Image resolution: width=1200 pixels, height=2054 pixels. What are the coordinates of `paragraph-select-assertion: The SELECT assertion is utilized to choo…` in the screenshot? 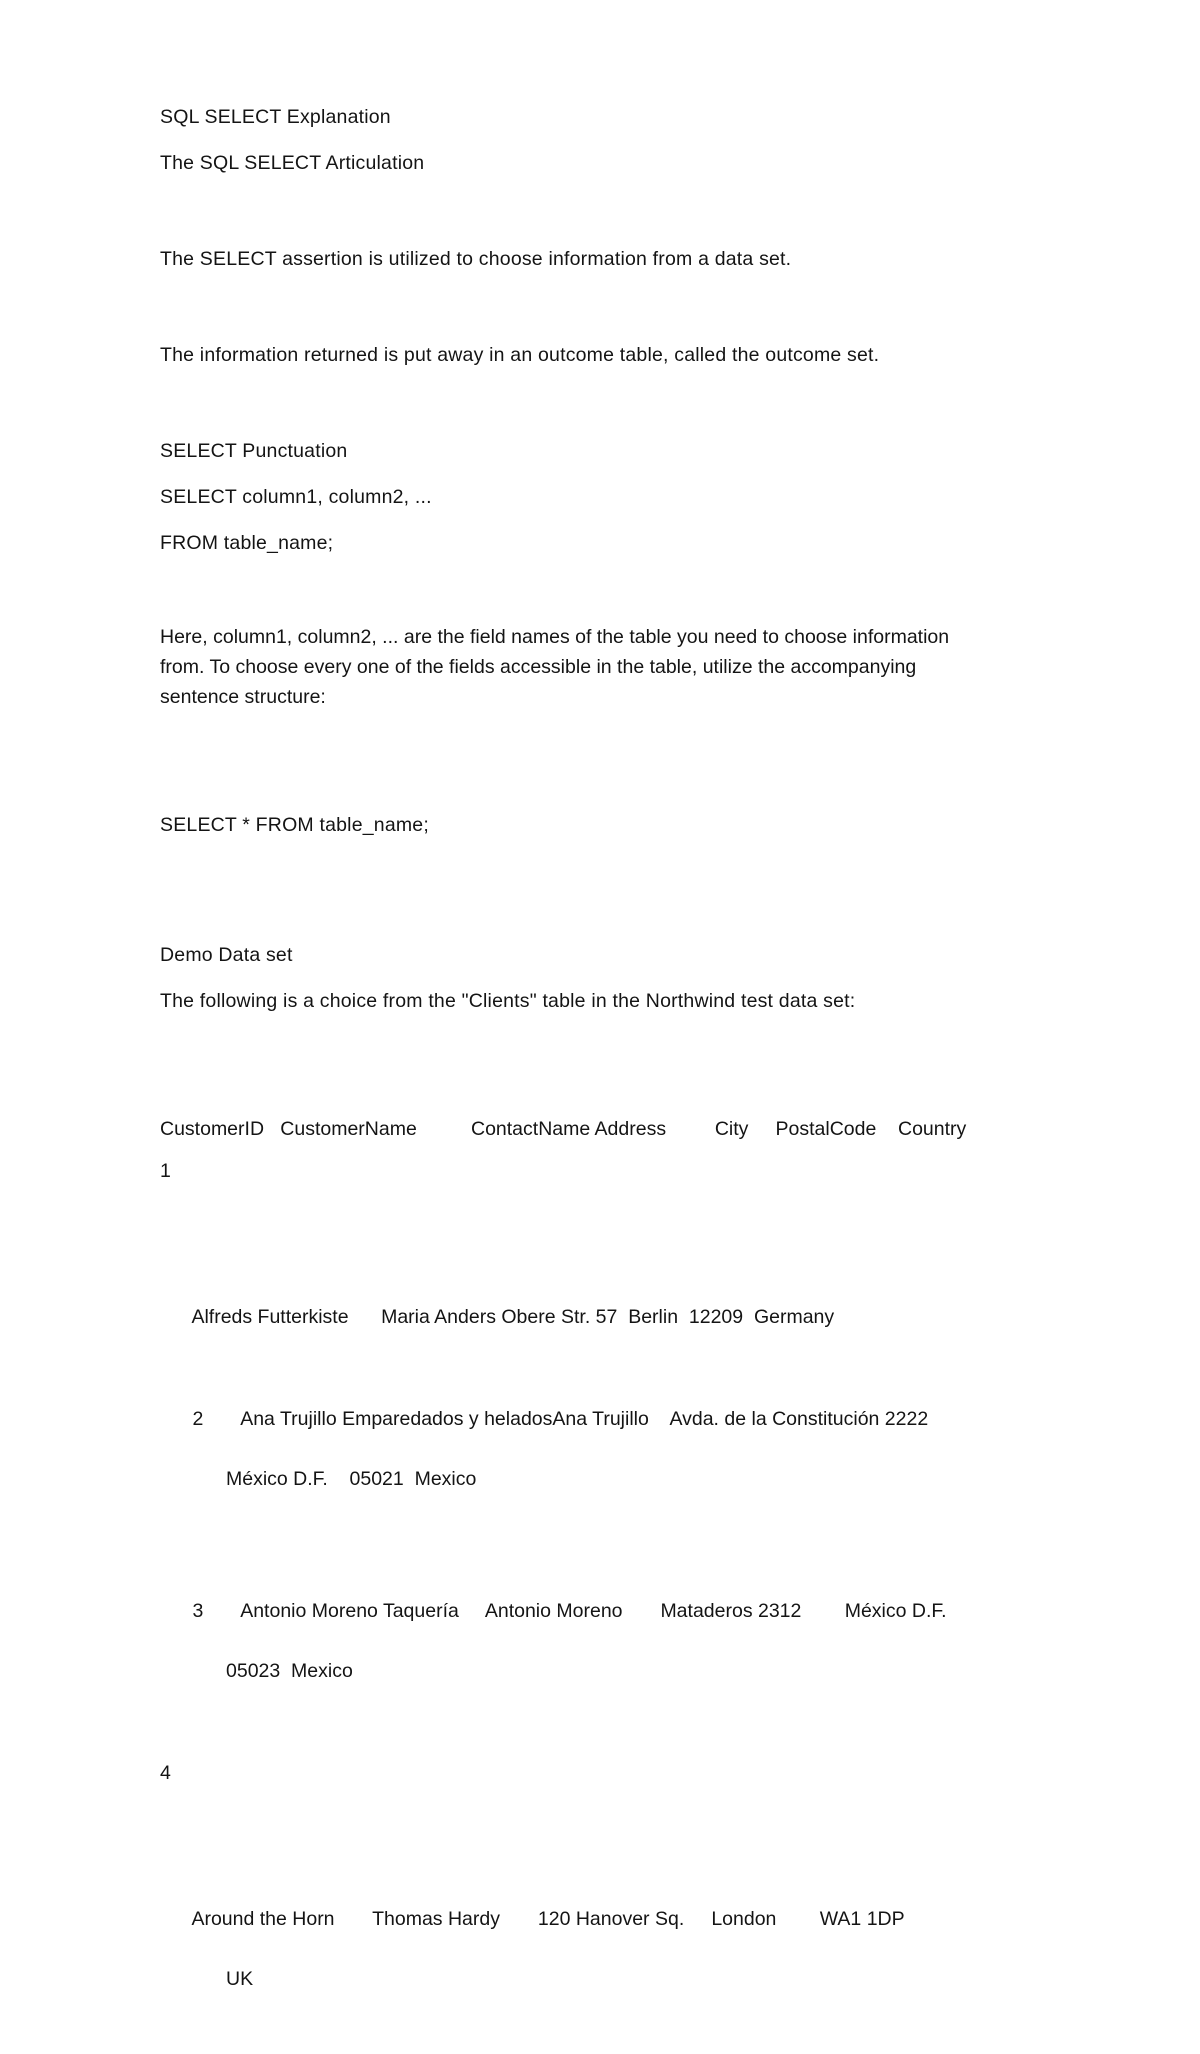 It's located at (476, 259).